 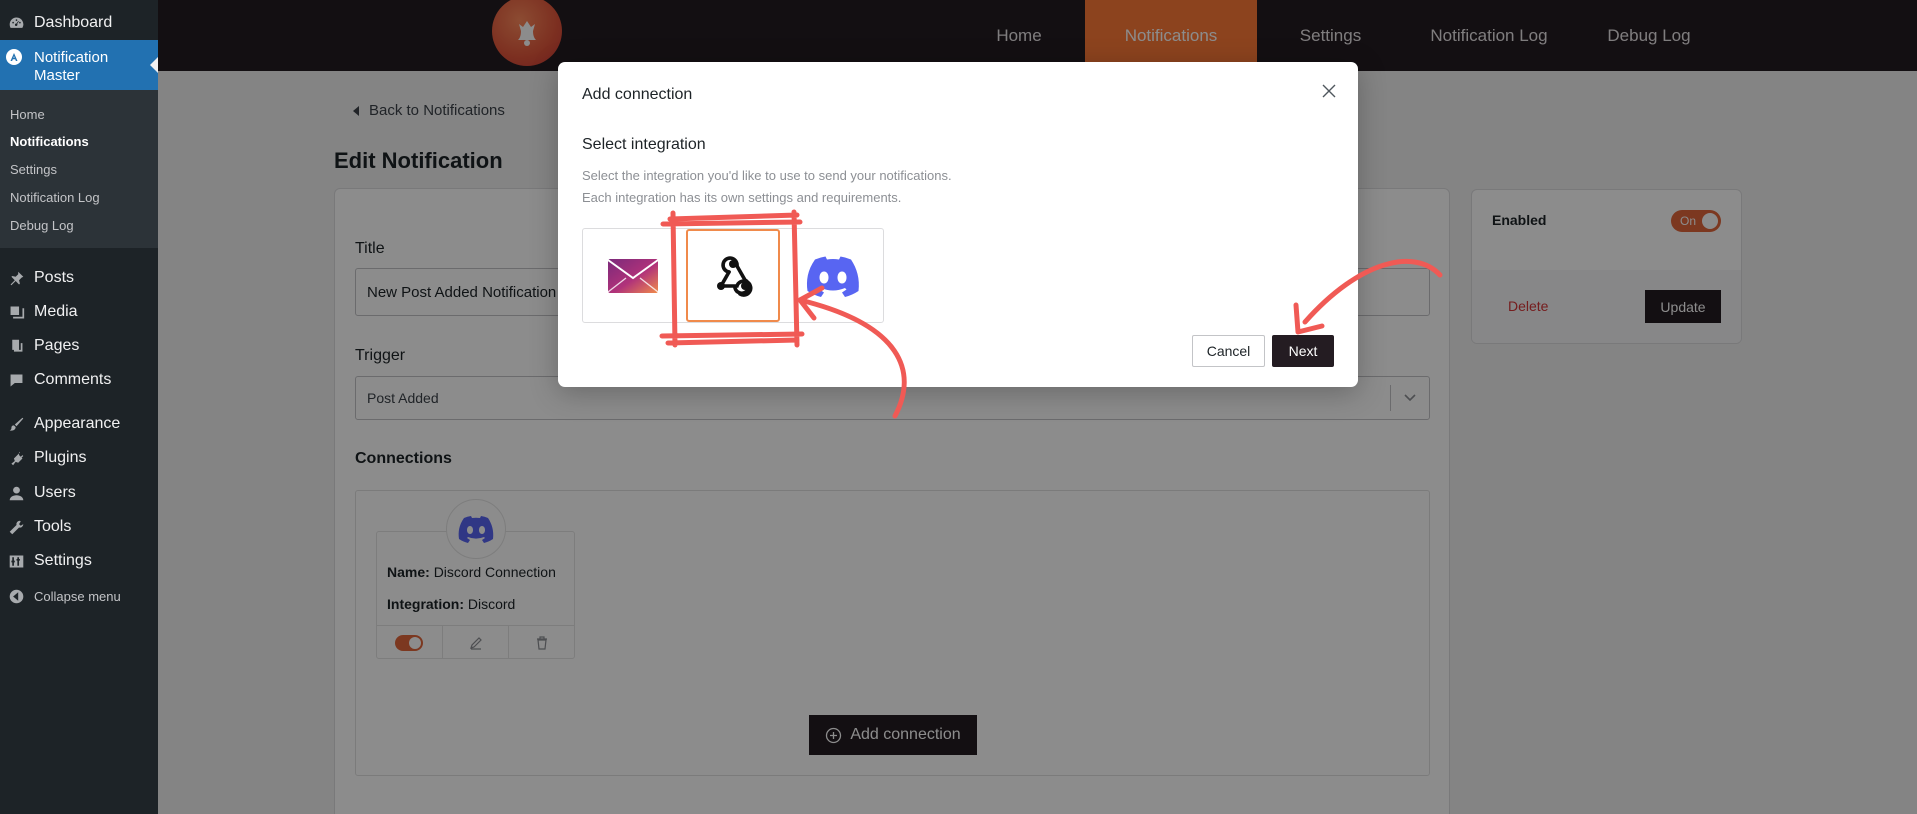 I want to click on sidebar-label: Settings, so click(x=63, y=560).